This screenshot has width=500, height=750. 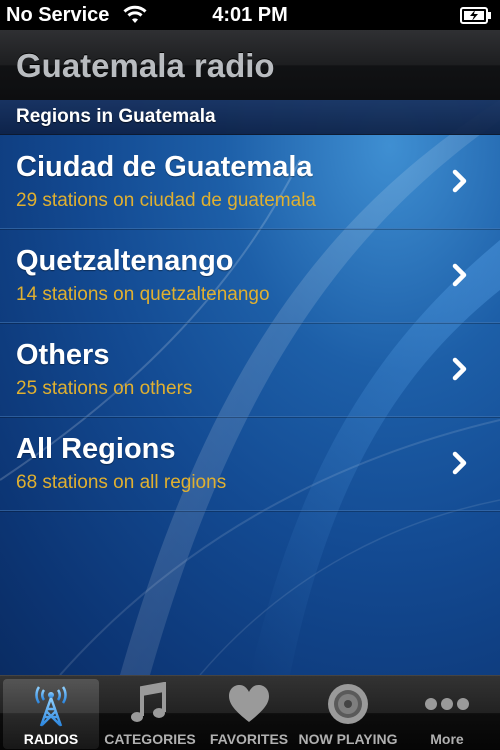 I want to click on list-item-others: Others 25 stations on others, so click(x=250, y=370).